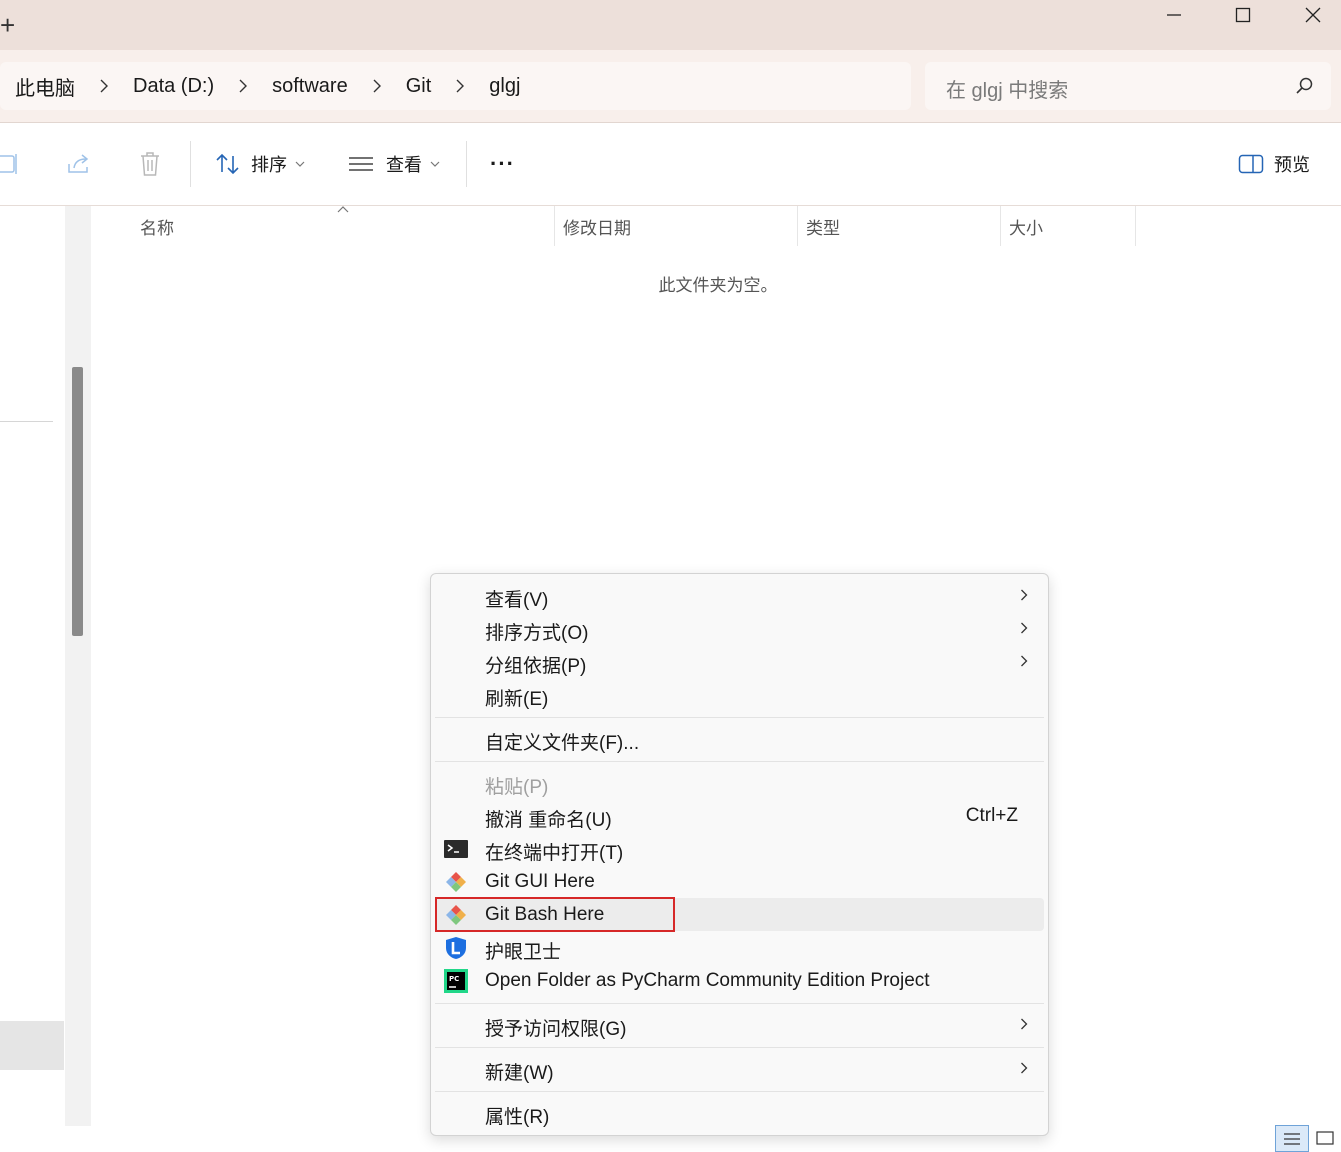 The image size is (1341, 1152). I want to click on share-icon, so click(78, 163).